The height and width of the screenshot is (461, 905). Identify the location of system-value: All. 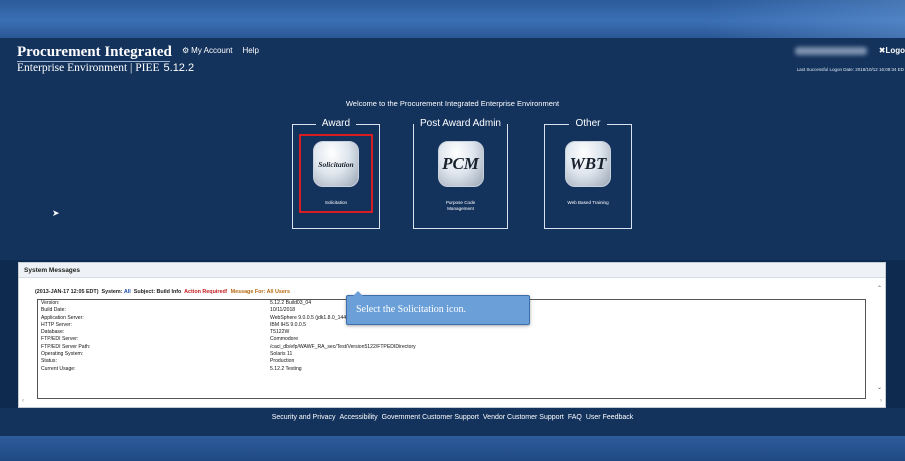
(127, 292).